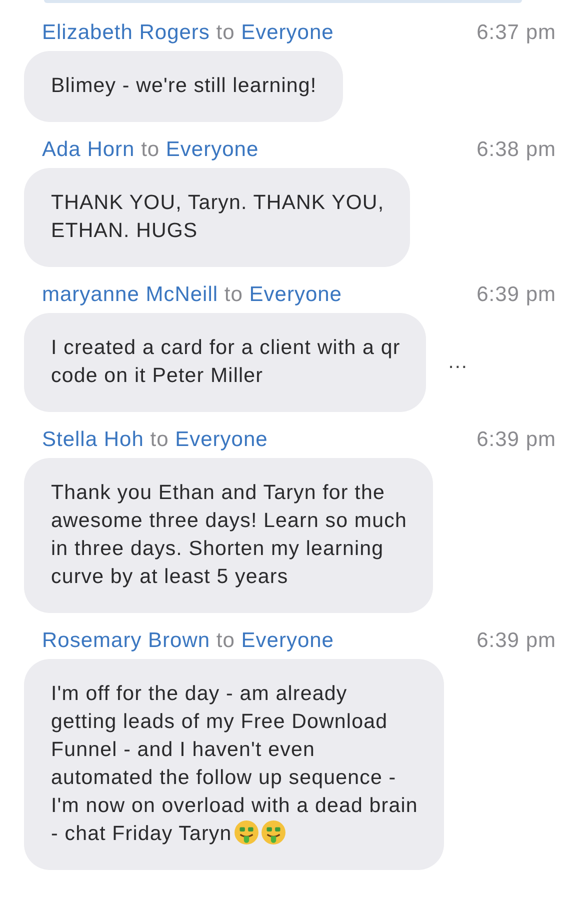 The image size is (562, 918). Describe the element at coordinates (228, 535) in the screenshot. I see `message-bubble: Thank you Ethan and Taryn for the awesome three days! Learn so much in three days. Shorten my learning curve by at least 5 years` at that location.